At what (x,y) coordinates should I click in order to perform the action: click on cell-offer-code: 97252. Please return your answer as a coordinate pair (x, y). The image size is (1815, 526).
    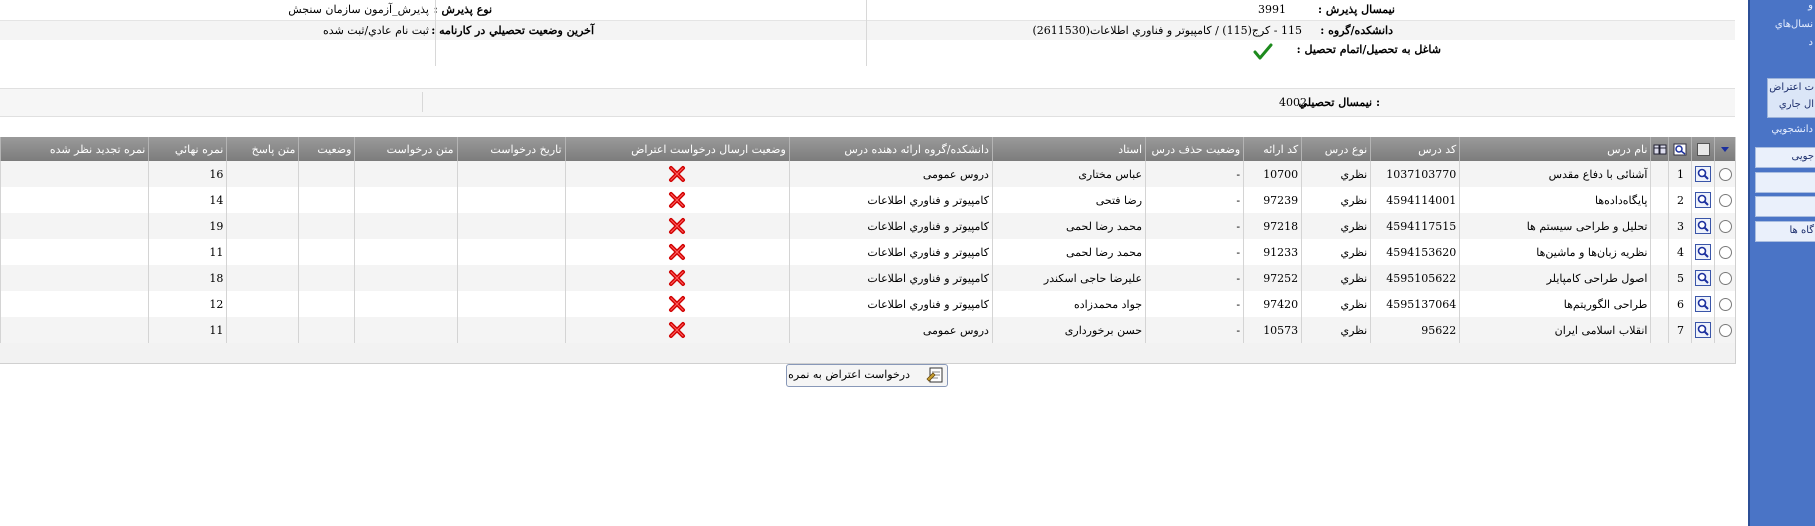
    Looking at the image, I should click on (1272, 278).